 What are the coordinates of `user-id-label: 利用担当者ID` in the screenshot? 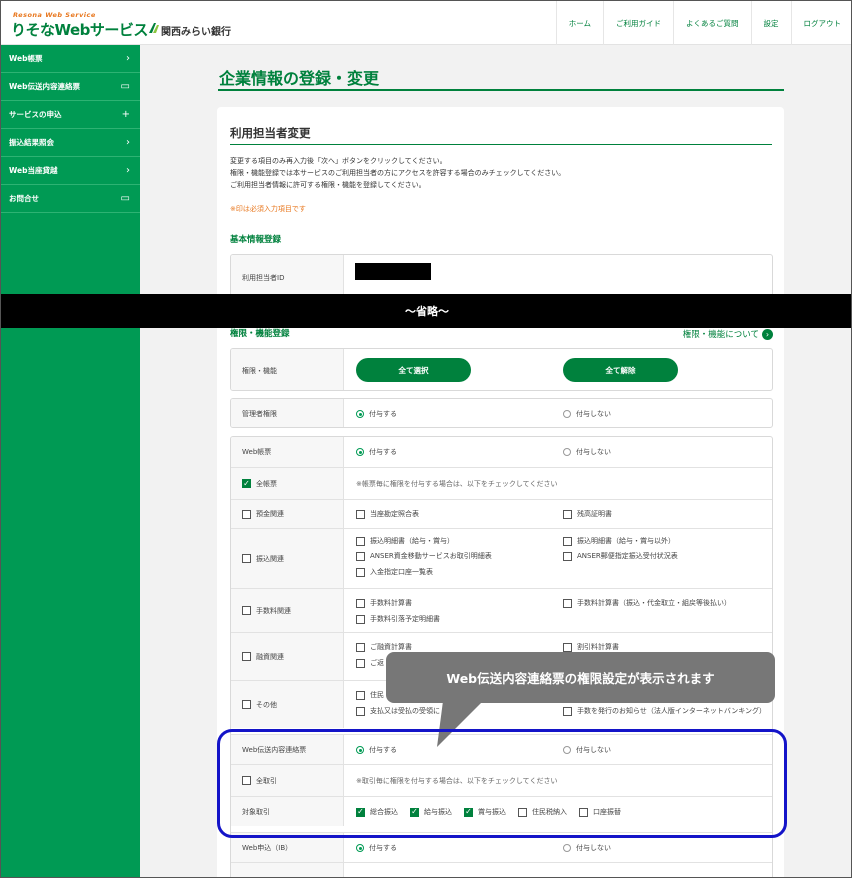 It's located at (287, 276).